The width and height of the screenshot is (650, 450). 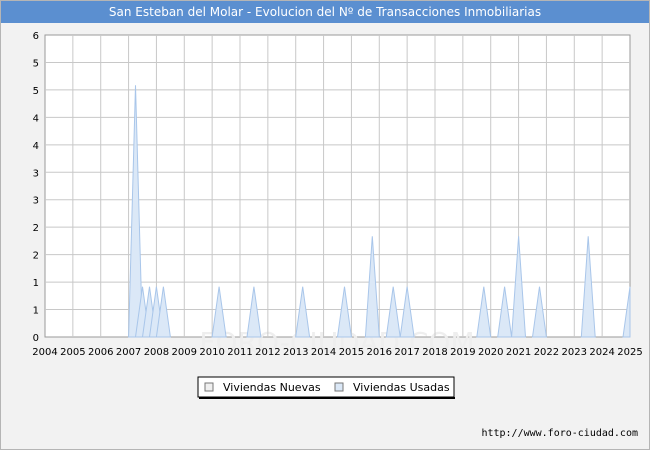 I want to click on x-tick-label: 2010, so click(x=211, y=352).